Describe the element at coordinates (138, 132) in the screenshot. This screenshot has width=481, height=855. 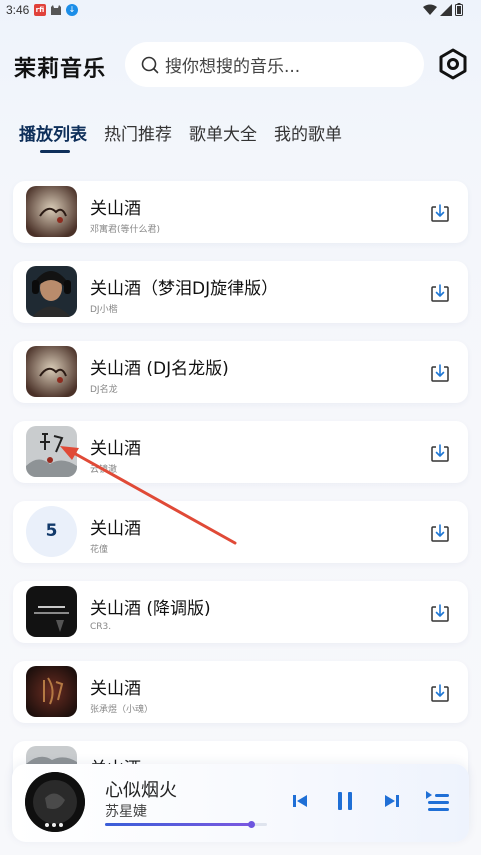
I see `tab-hot-recommend: 热门推荐` at that location.